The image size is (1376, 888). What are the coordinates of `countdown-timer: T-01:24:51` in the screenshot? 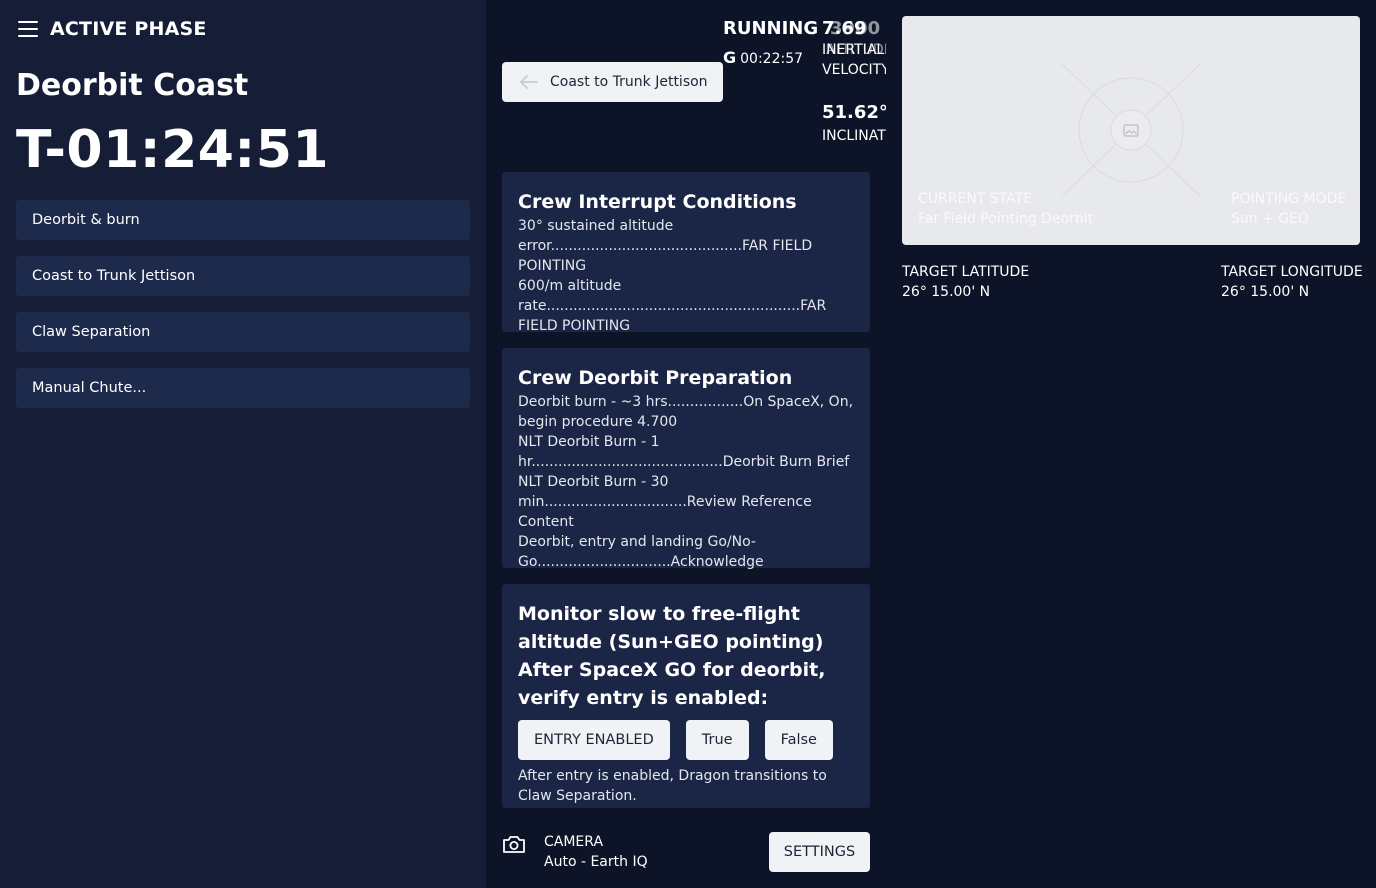 It's located at (173, 150).